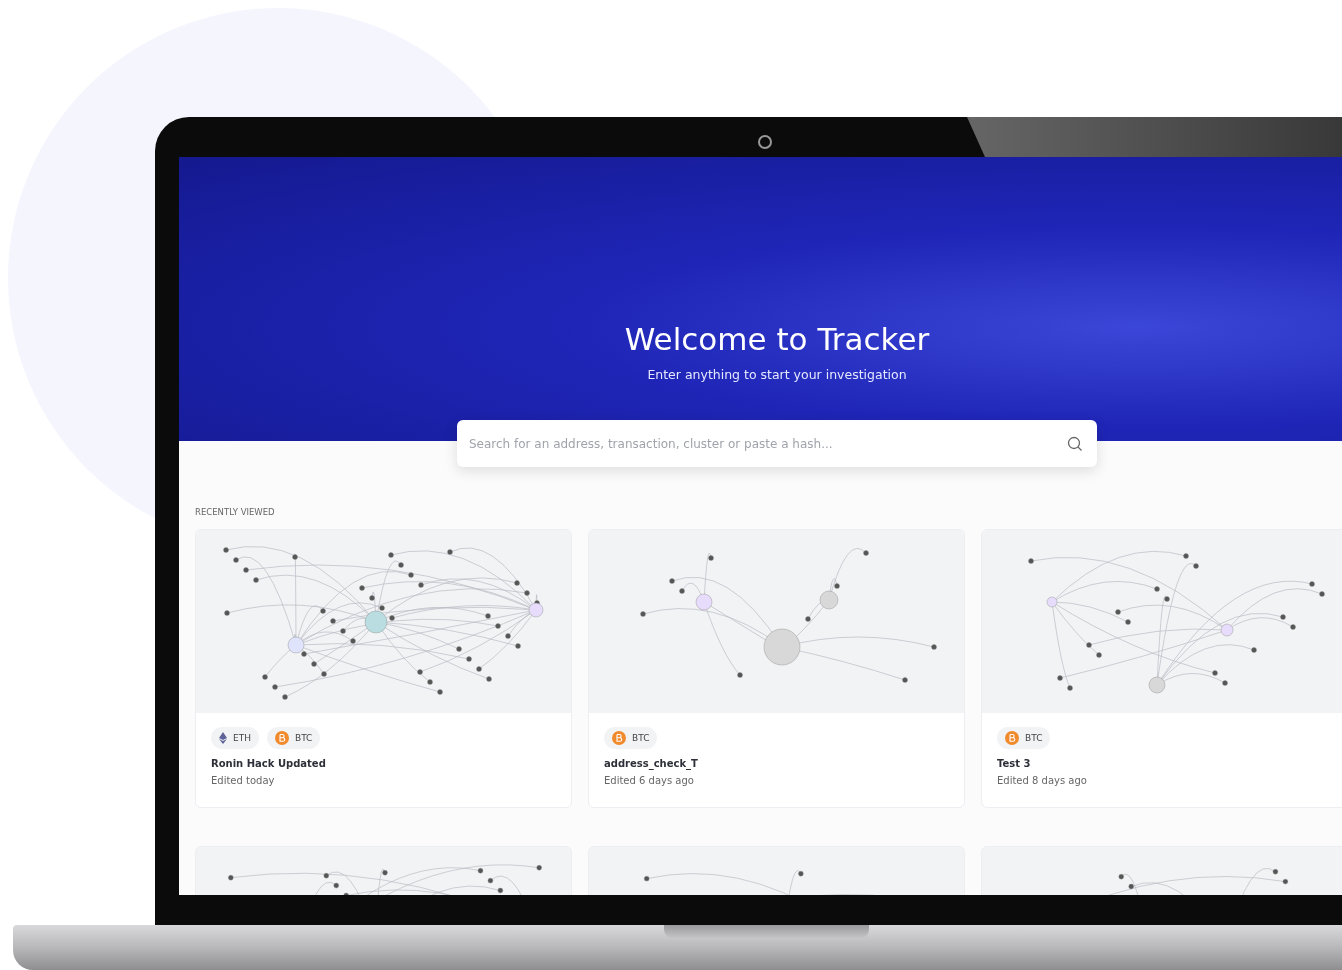  What do you see at coordinates (1075, 444) in the screenshot?
I see `search-icon` at bounding box center [1075, 444].